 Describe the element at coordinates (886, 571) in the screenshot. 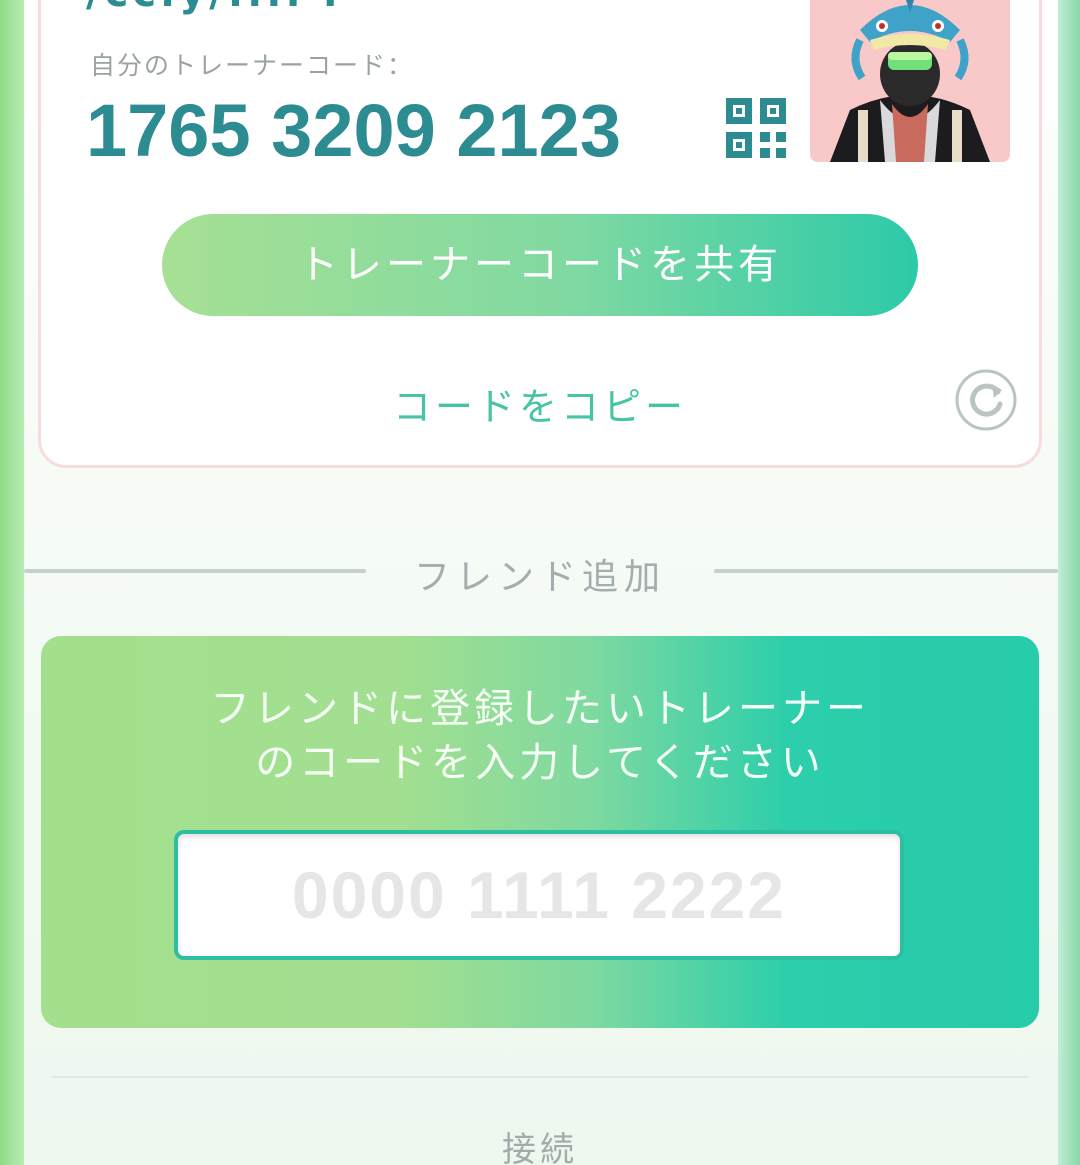

I see `section-divider-right` at that location.